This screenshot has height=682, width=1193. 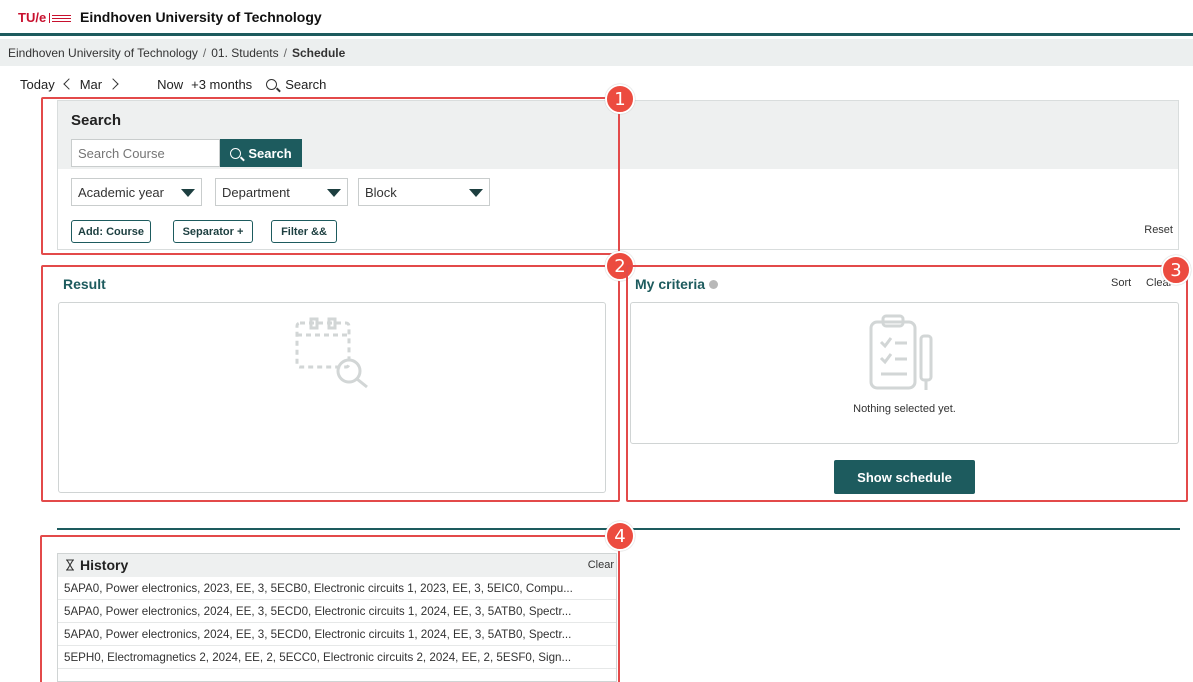 What do you see at coordinates (170, 84) in the screenshot?
I see `now-button: Now` at bounding box center [170, 84].